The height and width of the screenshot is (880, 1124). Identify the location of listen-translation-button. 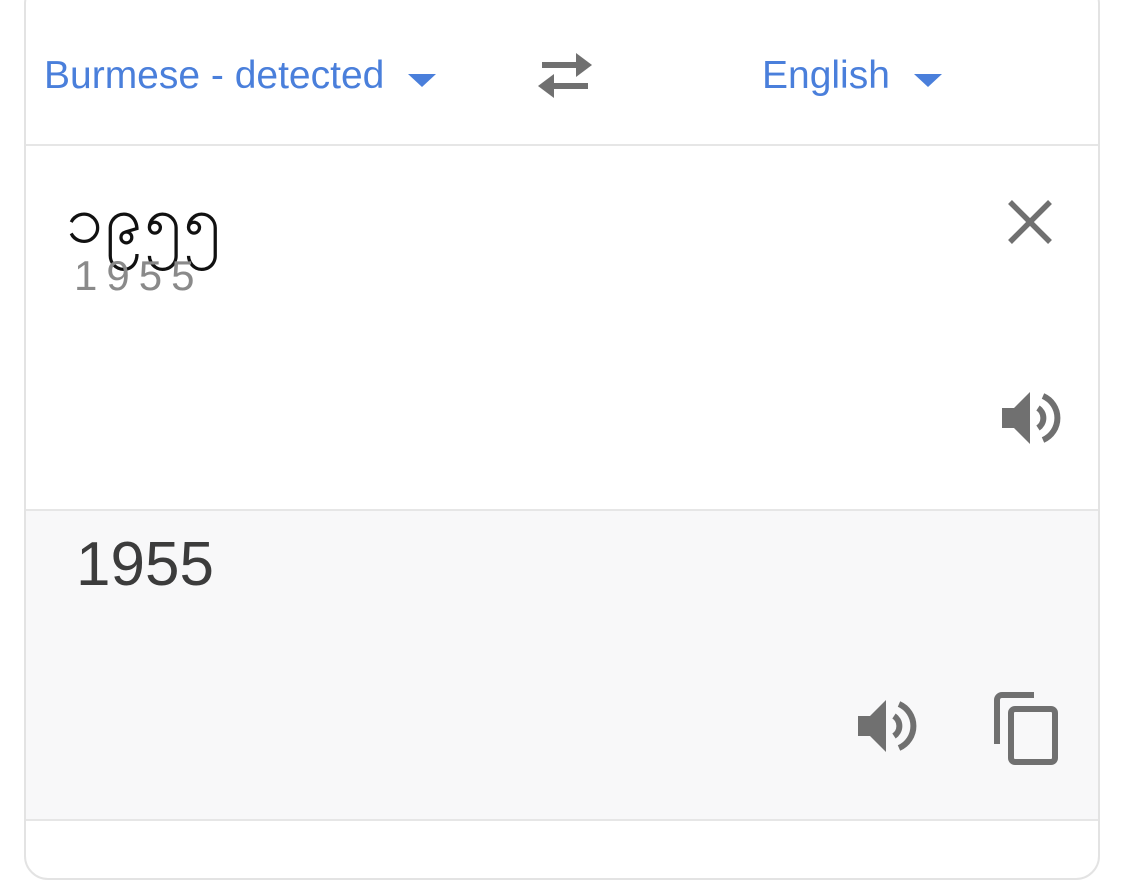
(888, 726).